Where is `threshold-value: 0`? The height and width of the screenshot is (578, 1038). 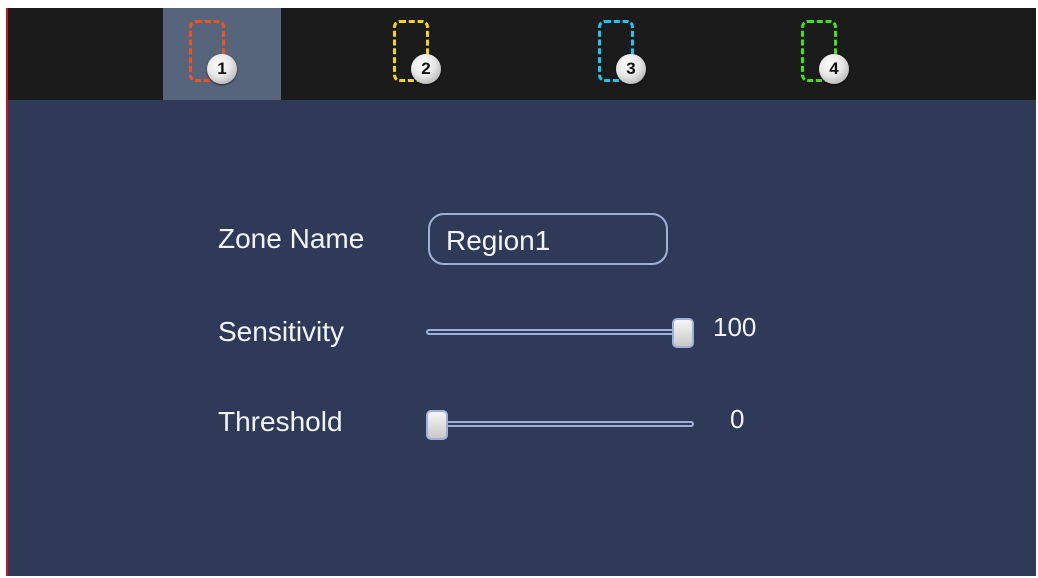
threshold-value: 0 is located at coordinates (737, 419).